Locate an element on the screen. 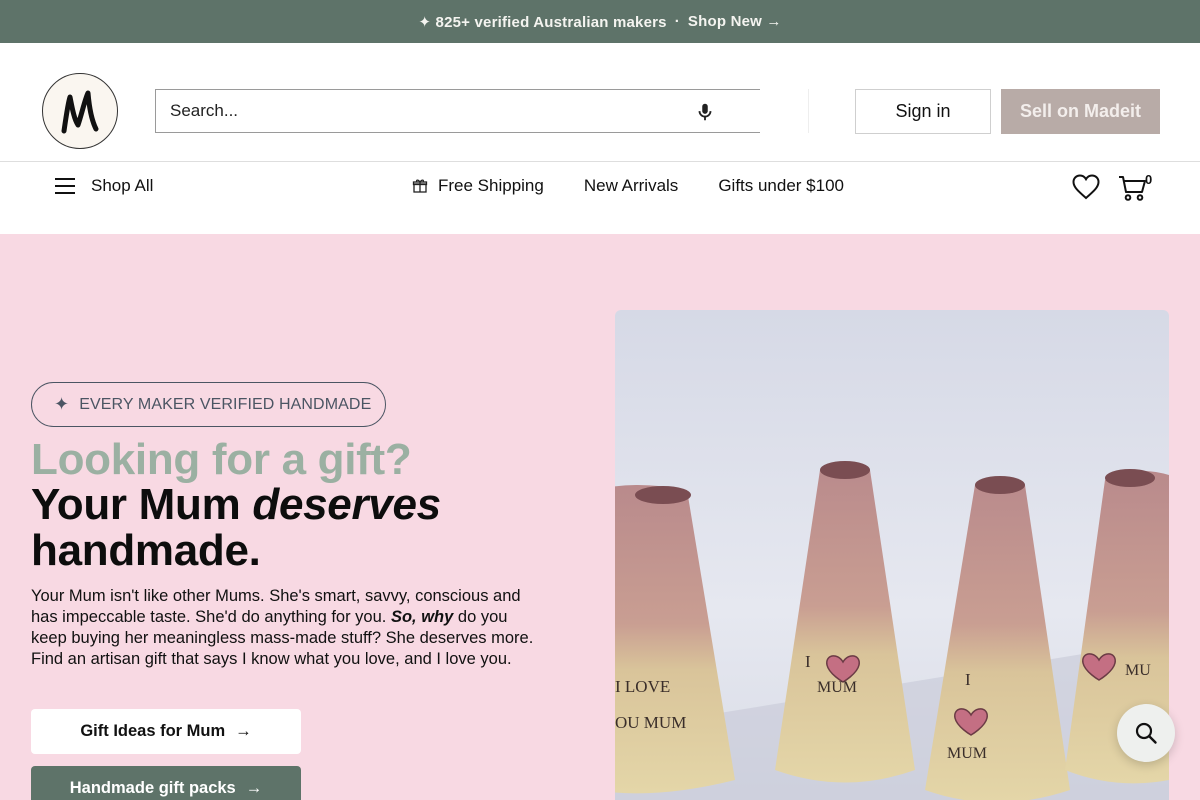 The height and width of the screenshot is (800, 1200). gift-ideas-label: Gift Ideas for Mum is located at coordinates (153, 731).